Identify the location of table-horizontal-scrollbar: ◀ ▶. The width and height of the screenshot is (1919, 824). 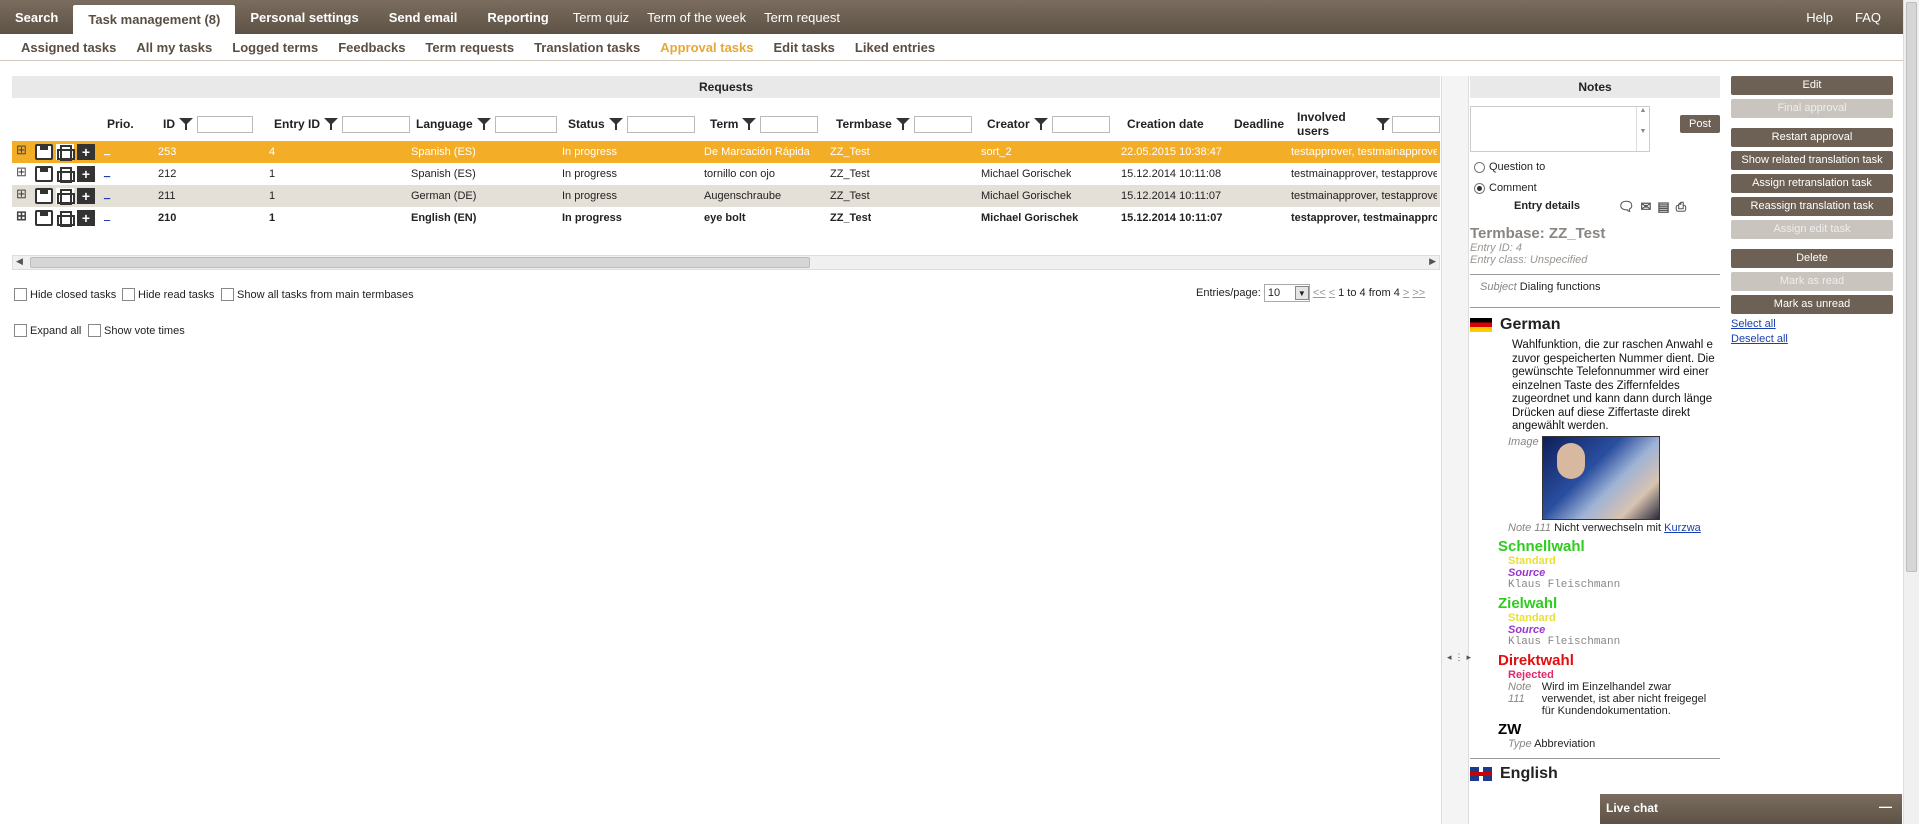
(726, 262).